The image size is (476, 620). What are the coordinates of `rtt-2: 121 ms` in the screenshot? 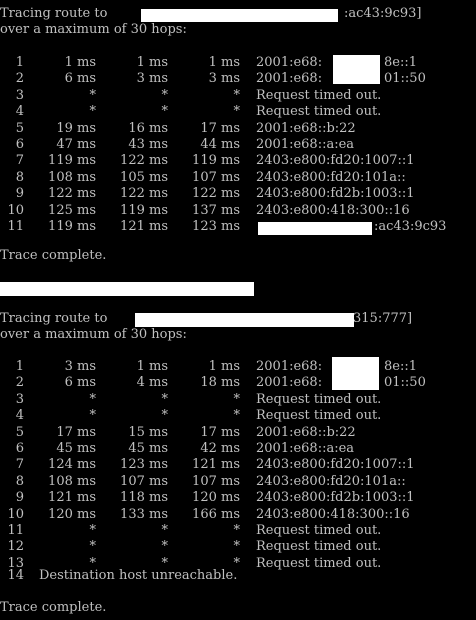 It's located at (144, 226).